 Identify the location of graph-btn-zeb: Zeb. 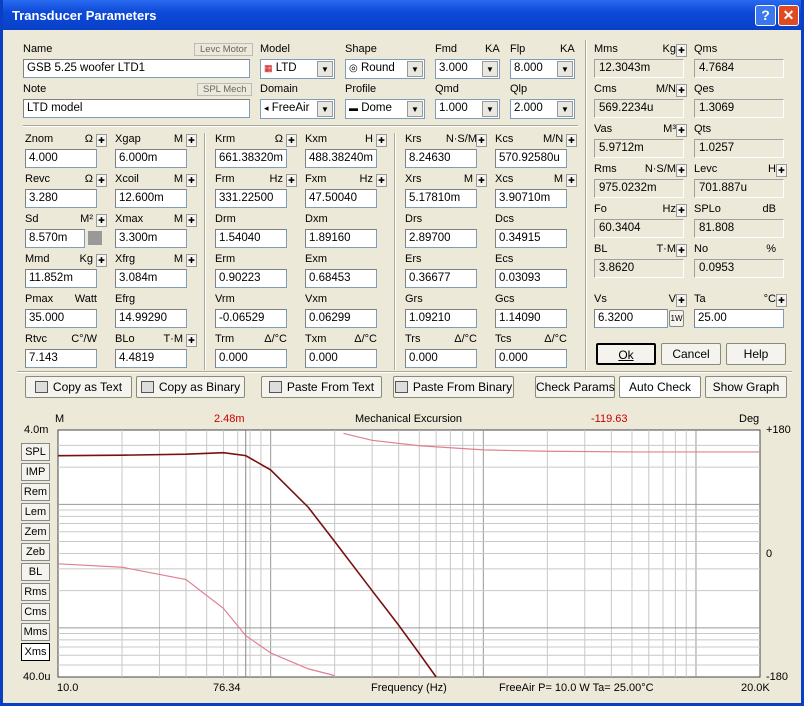
(35, 552).